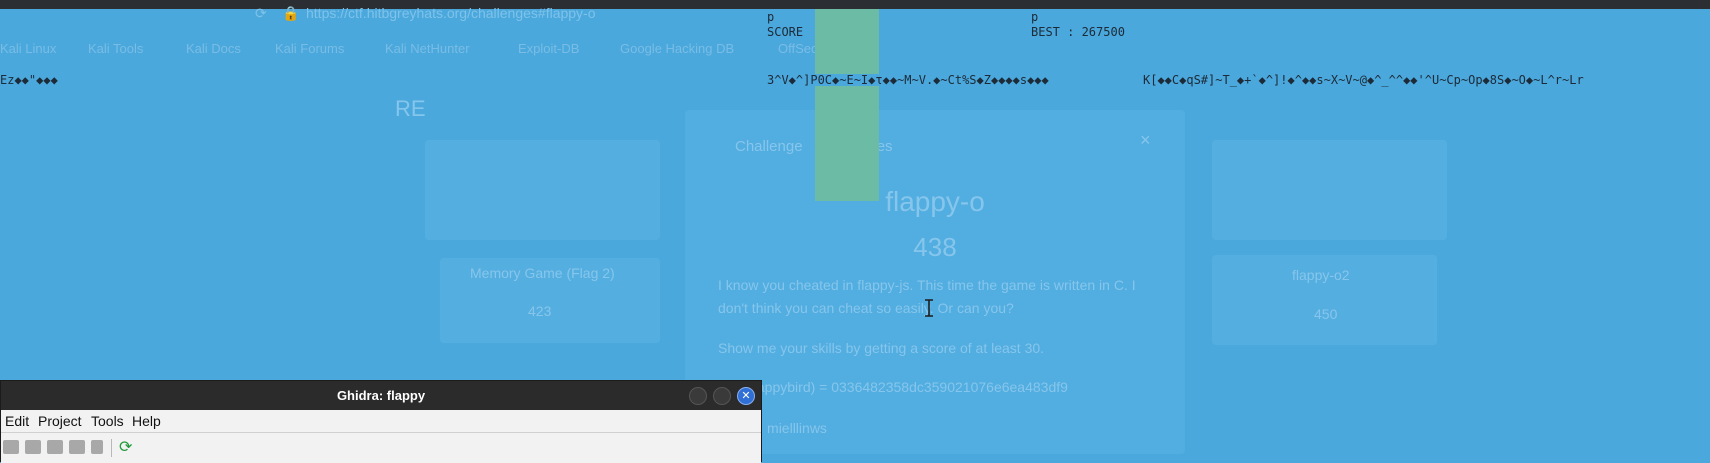 This screenshot has height=463, width=1710. Describe the element at coordinates (17, 421) in the screenshot. I see `menu-edit: Edit` at that location.